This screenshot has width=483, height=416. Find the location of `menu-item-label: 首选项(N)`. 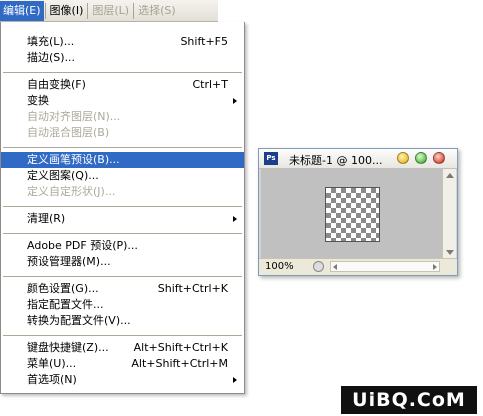

menu-item-label: 首选项(N) is located at coordinates (52, 379).